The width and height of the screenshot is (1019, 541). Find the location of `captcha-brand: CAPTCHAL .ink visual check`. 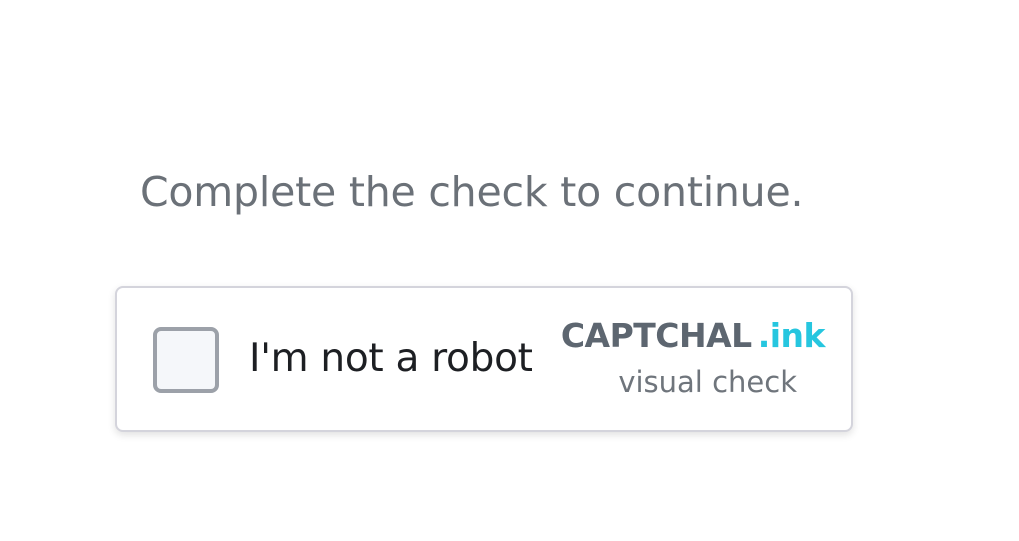

captcha-brand: CAPTCHAL .ink visual check is located at coordinates (690, 357).